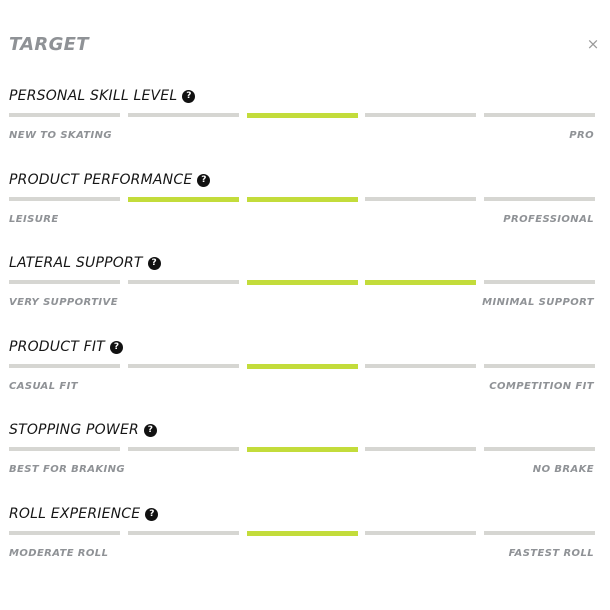  I want to click on attribute-label: STOPPING POWER, so click(74, 430).